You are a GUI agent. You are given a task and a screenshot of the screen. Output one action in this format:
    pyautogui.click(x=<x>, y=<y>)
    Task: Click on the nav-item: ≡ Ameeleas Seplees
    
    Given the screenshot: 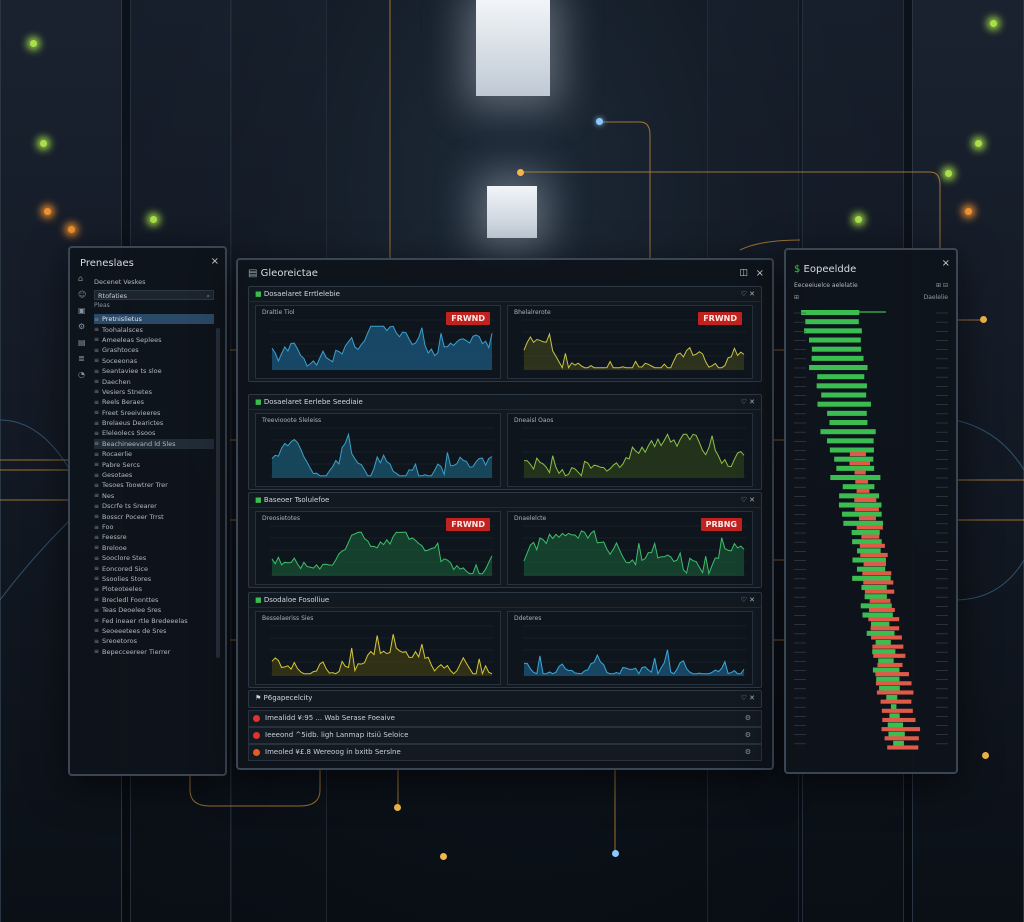 What is the action you would take?
    pyautogui.click(x=154, y=340)
    